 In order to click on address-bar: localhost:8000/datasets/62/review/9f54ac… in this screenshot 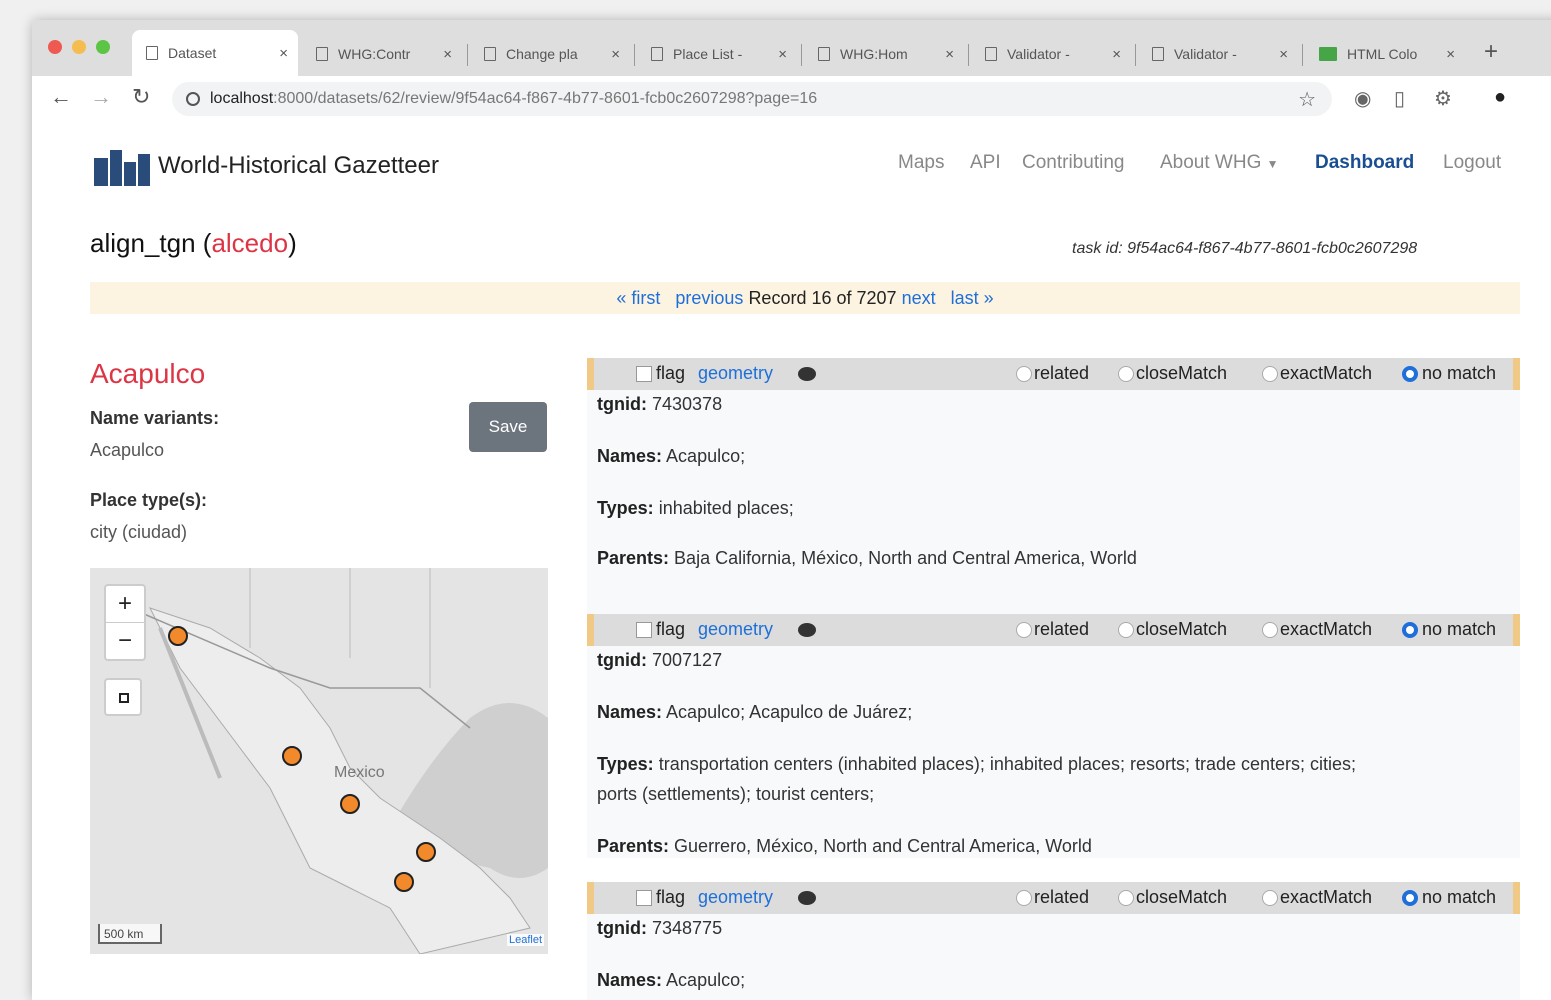, I will do `click(752, 99)`.